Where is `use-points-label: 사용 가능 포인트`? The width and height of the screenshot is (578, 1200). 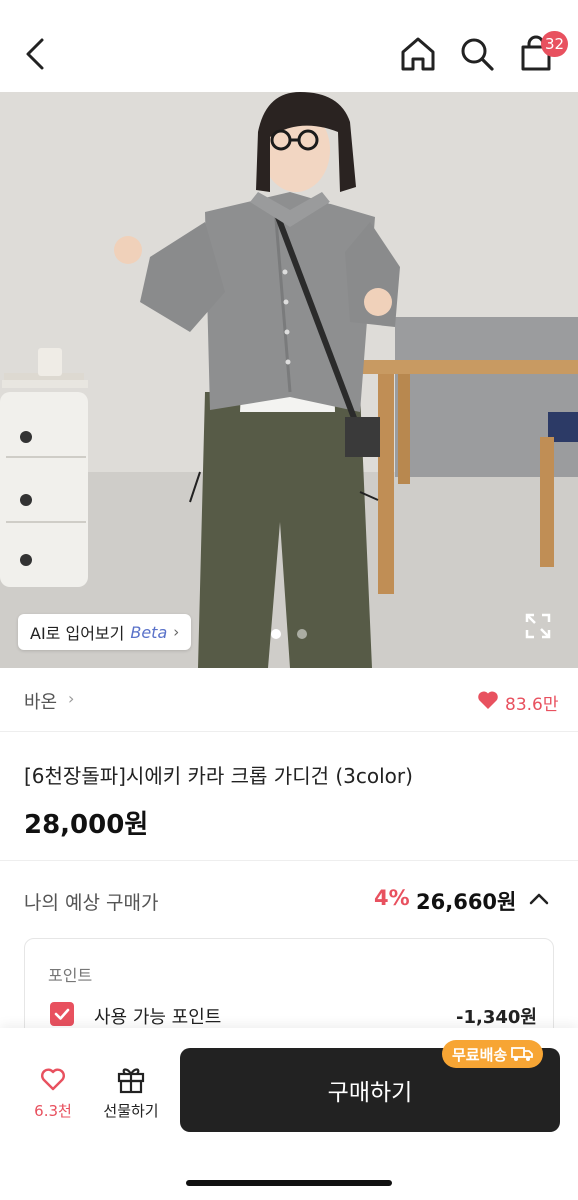 use-points-label: 사용 가능 포인트 is located at coordinates (158, 1017).